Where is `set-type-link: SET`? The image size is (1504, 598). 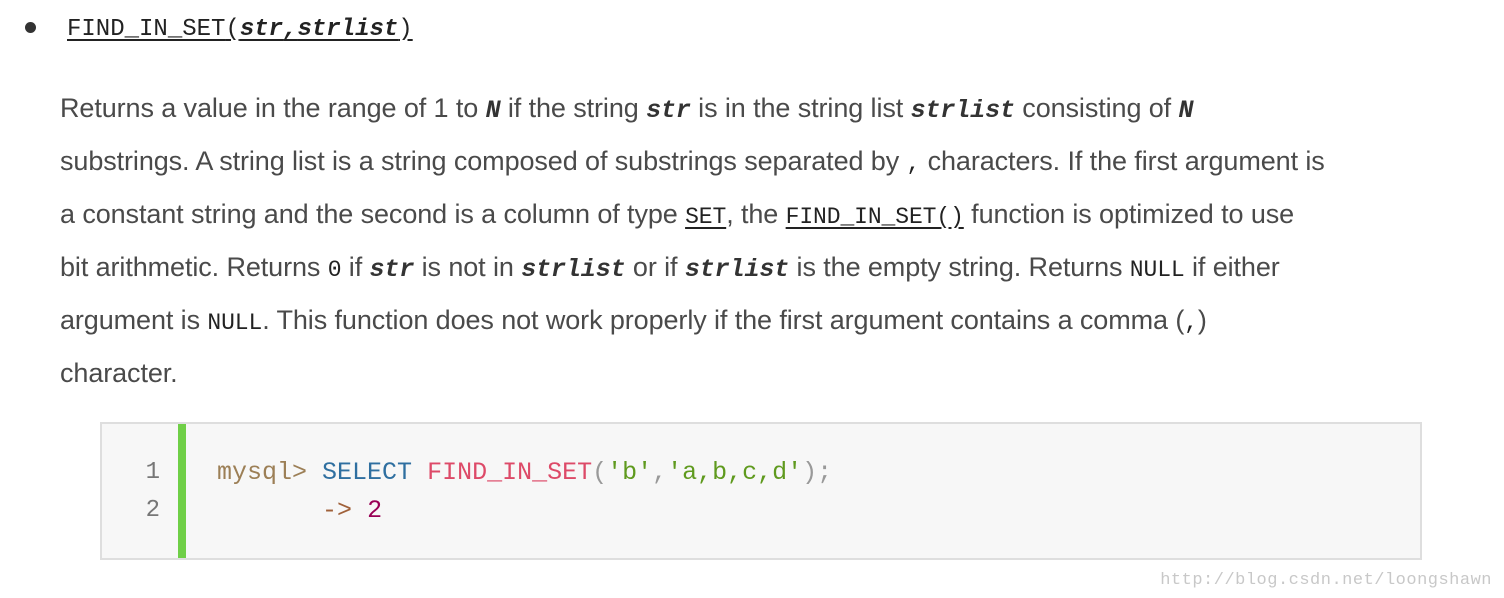
set-type-link: SET is located at coordinates (705, 217).